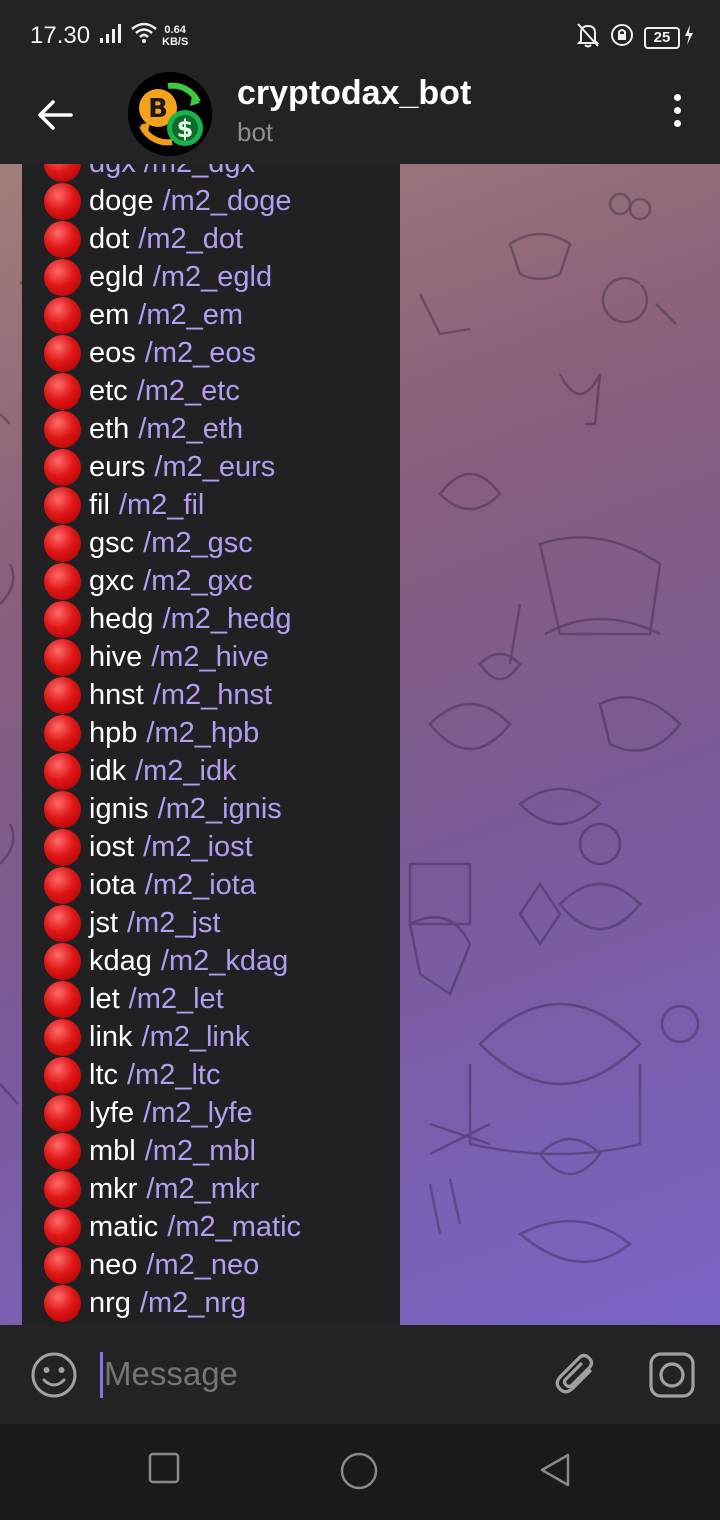 This screenshot has height=1520, width=720. Describe the element at coordinates (176, 999) in the screenshot. I see `command-link: /m2_let` at that location.